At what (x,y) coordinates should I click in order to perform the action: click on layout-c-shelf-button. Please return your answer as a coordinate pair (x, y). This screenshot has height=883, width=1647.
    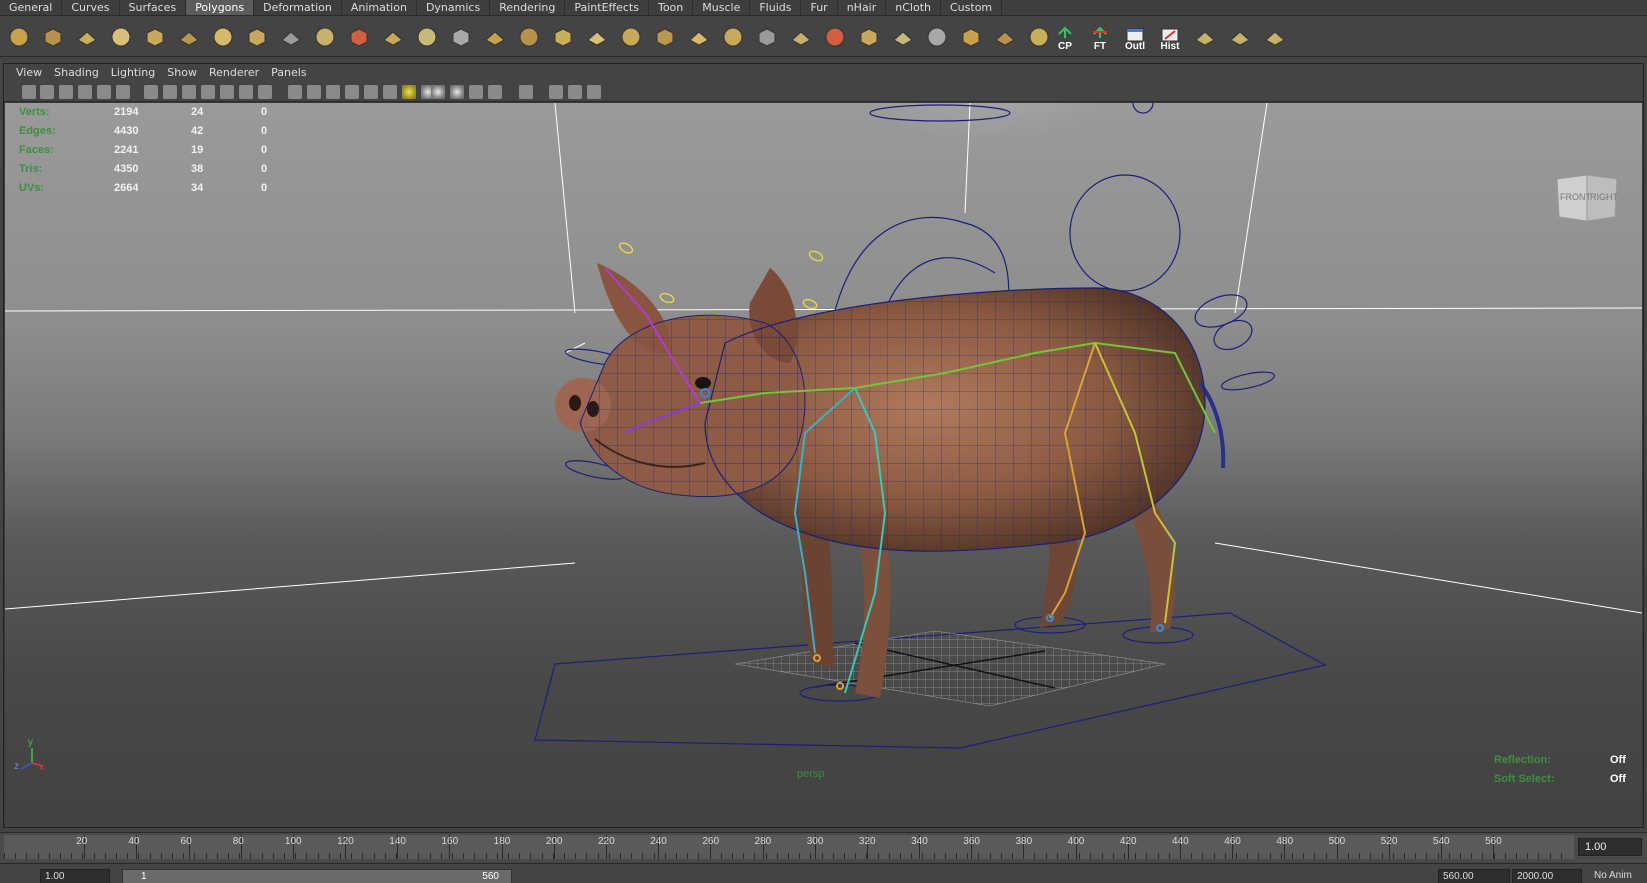
    Looking at the image, I should click on (1275, 37).